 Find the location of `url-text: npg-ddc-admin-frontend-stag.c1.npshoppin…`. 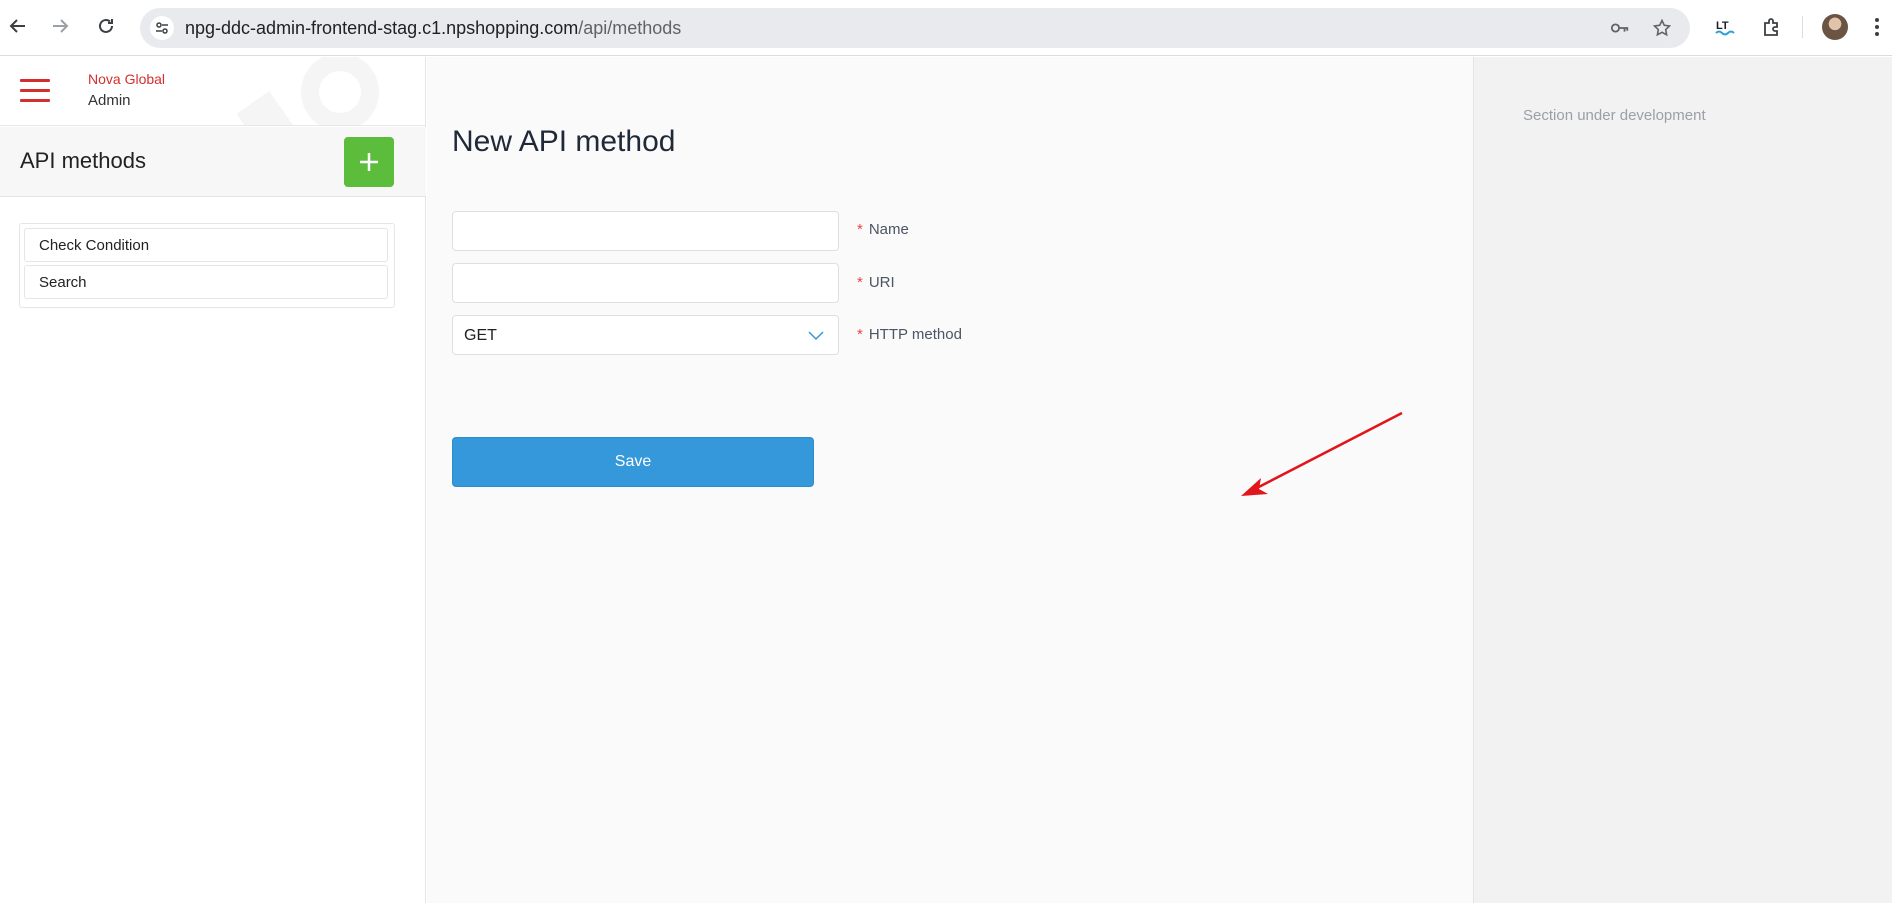

url-text: npg-ddc-admin-frontend-stag.c1.npshoppin… is located at coordinates (433, 28).